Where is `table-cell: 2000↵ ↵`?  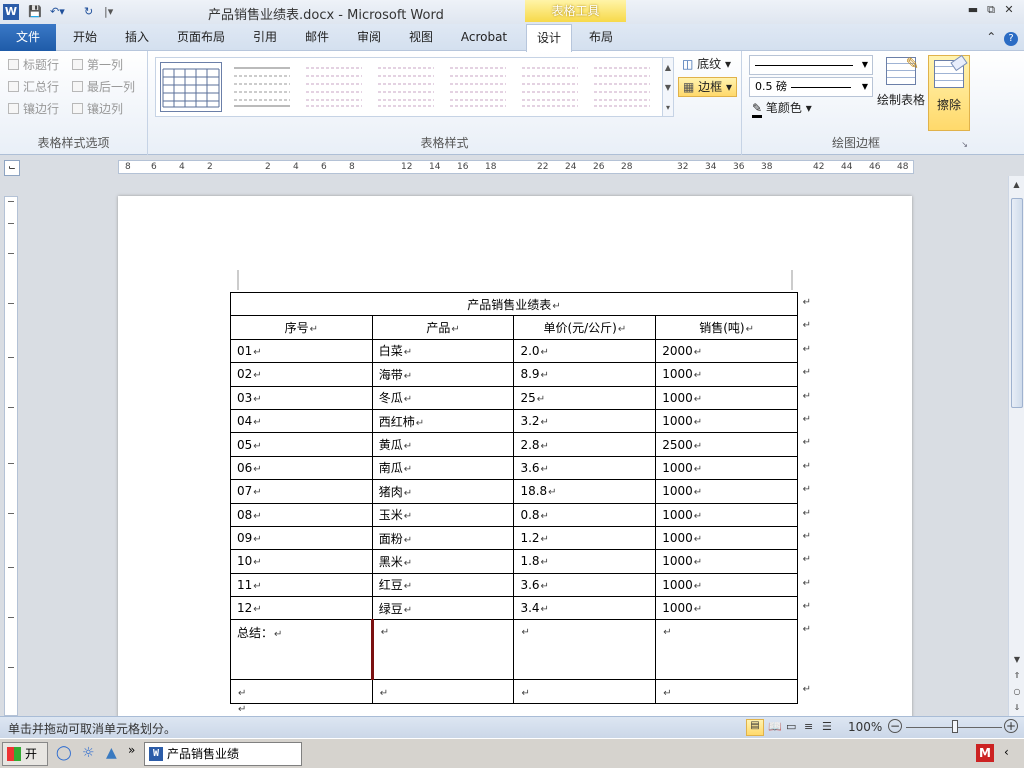
table-cell: 2000↵ ↵ is located at coordinates (733, 351).